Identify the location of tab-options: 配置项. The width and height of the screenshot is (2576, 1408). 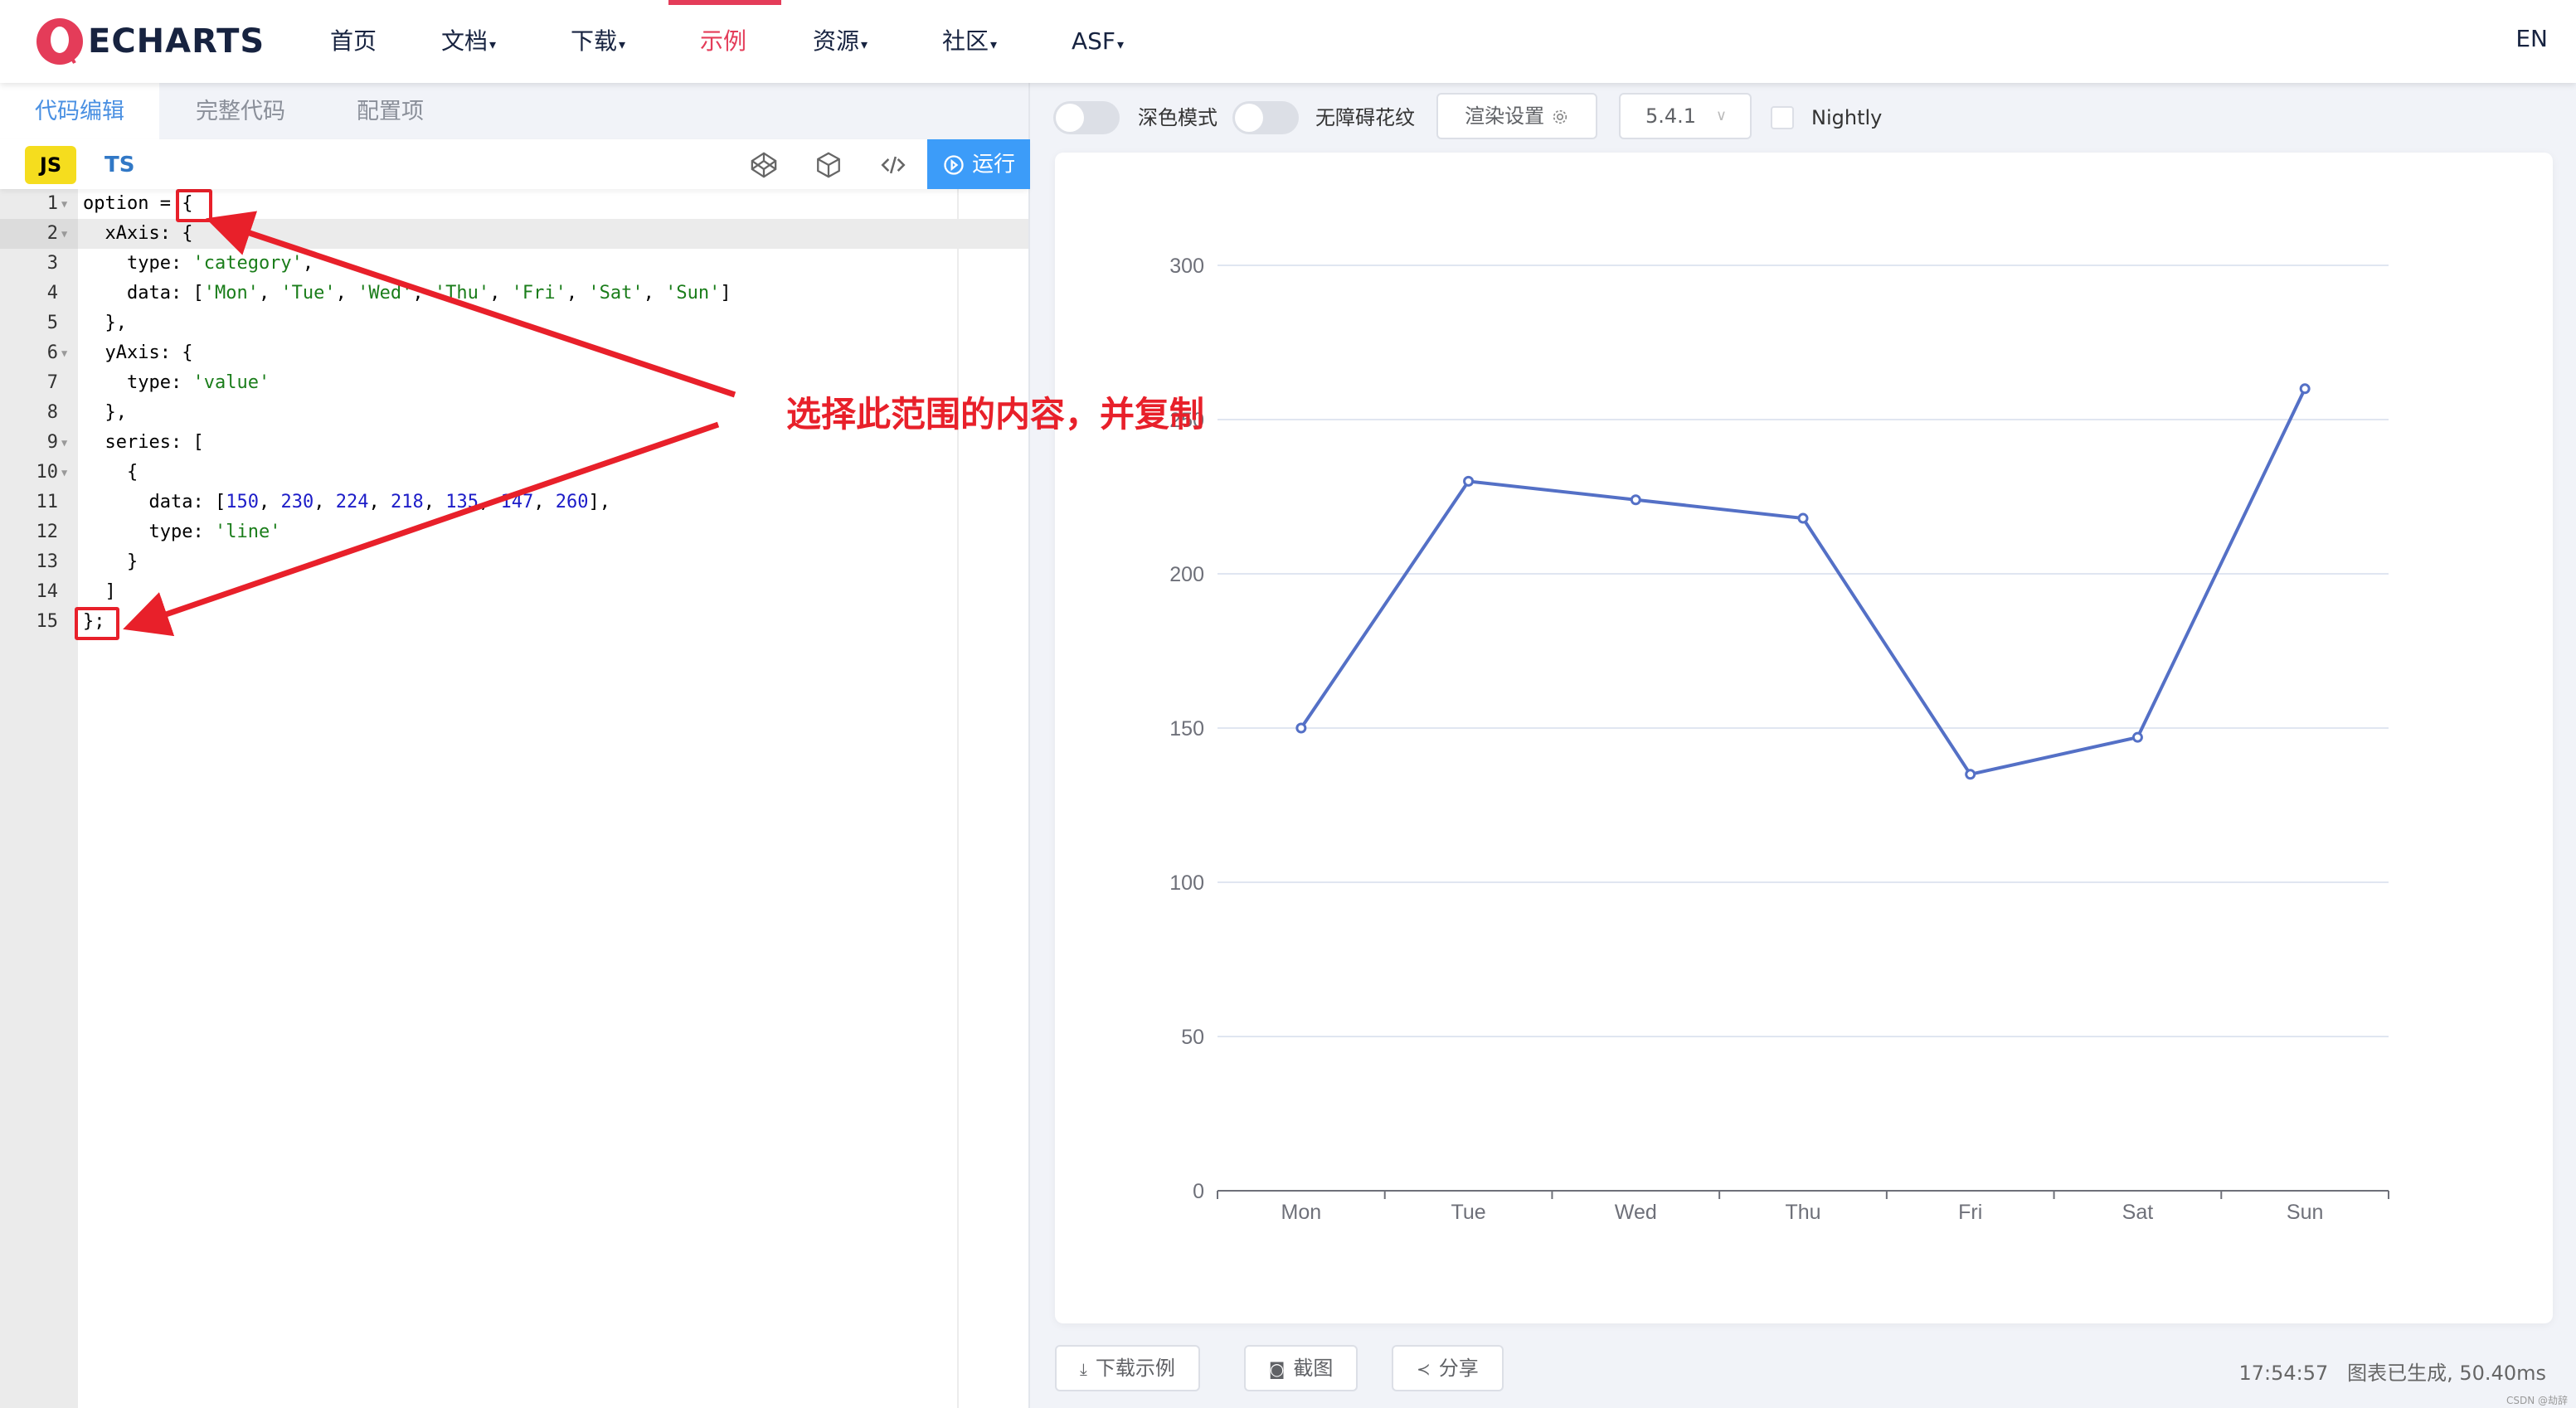
(391, 111).